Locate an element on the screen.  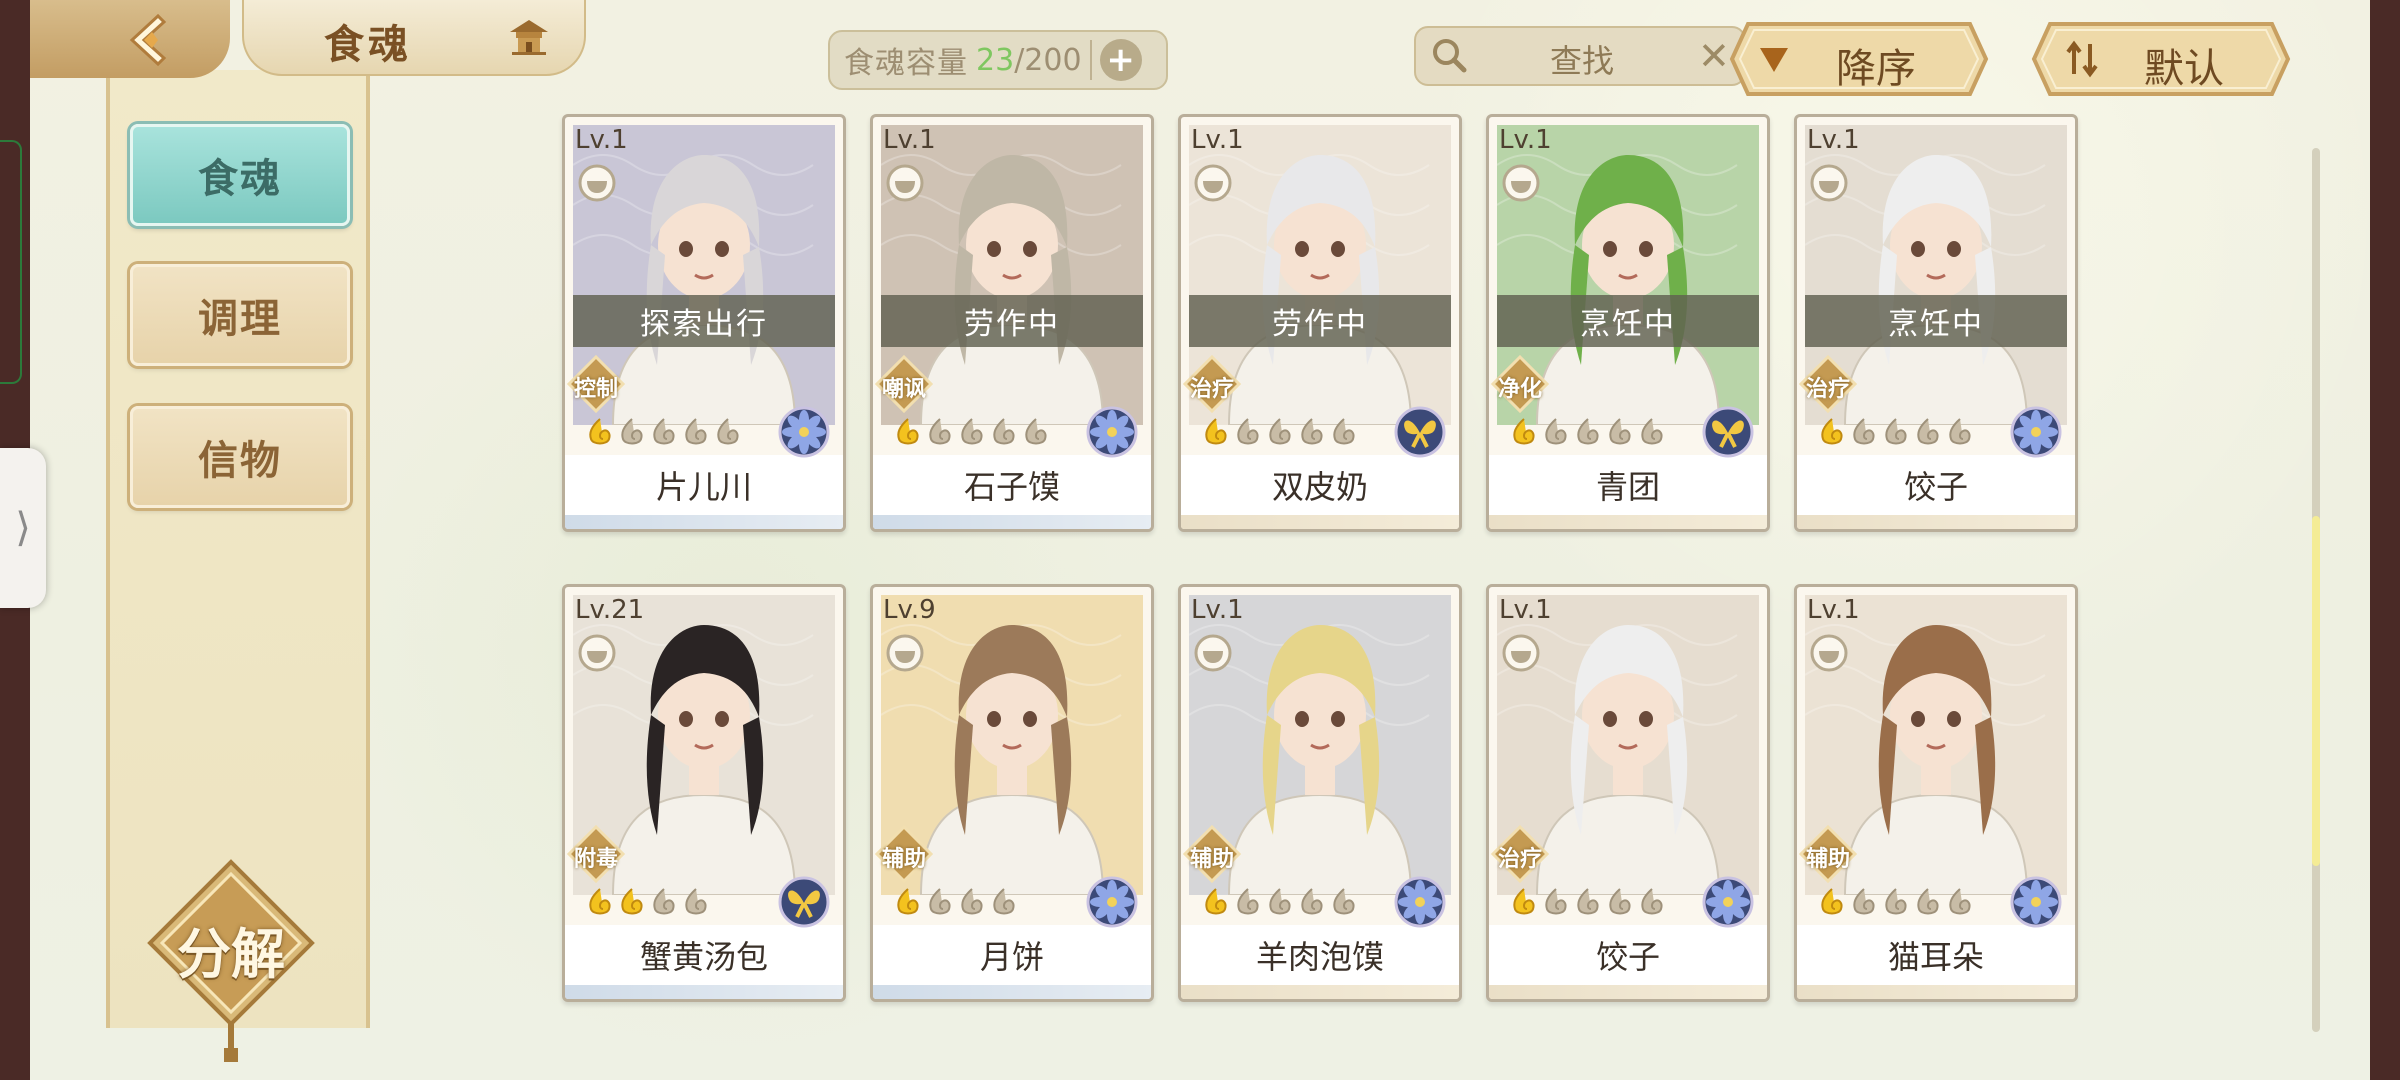
sidebar-item-food-souls: 食魂 is located at coordinates (240, 175).